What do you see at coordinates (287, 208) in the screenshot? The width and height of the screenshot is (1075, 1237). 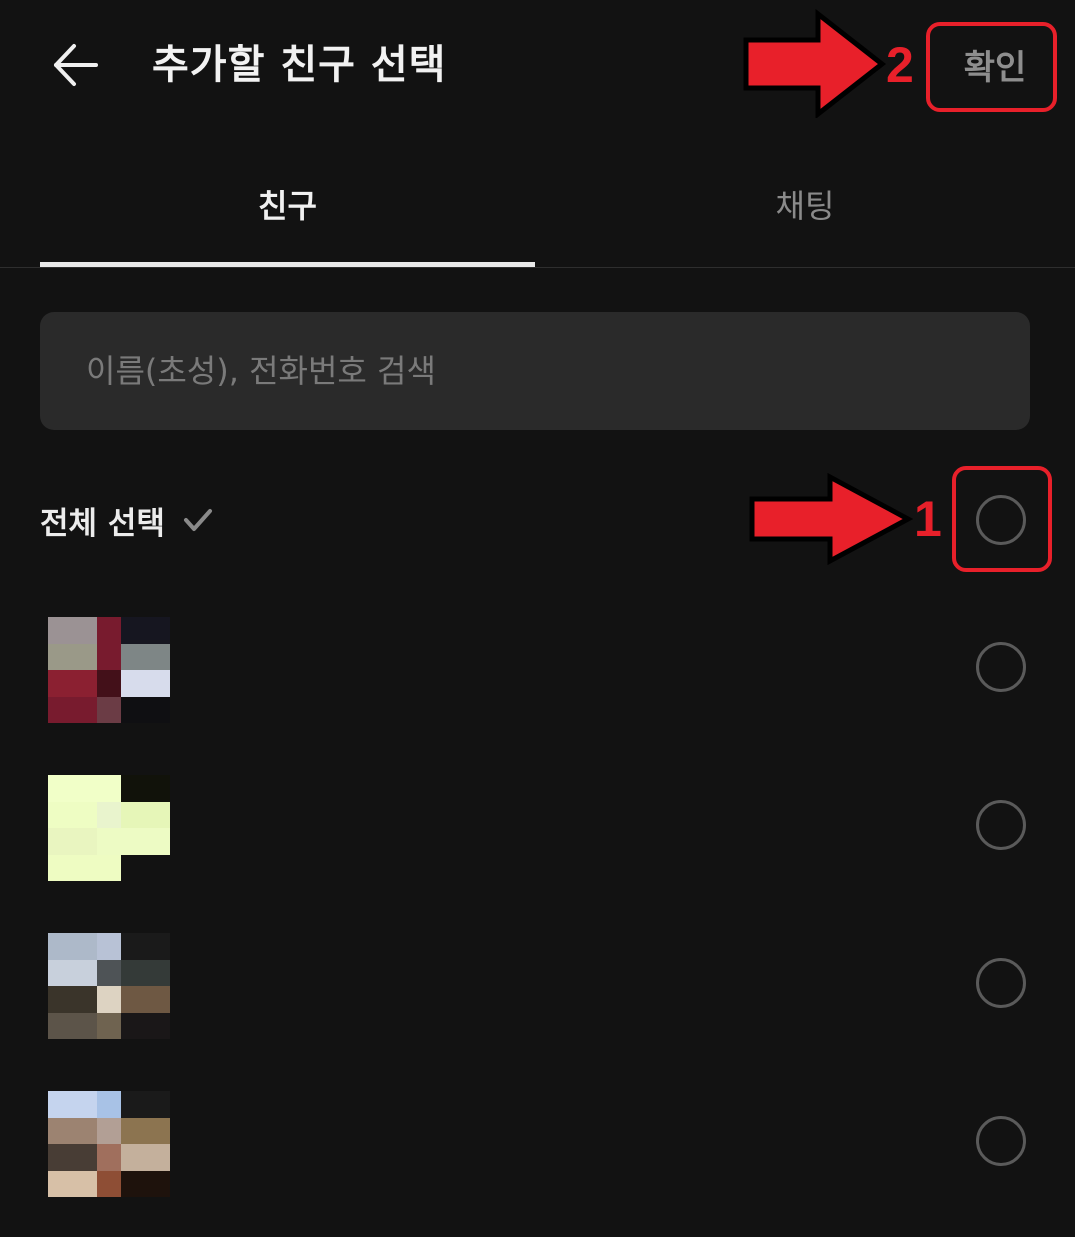 I see `tab-friends: 친구` at bounding box center [287, 208].